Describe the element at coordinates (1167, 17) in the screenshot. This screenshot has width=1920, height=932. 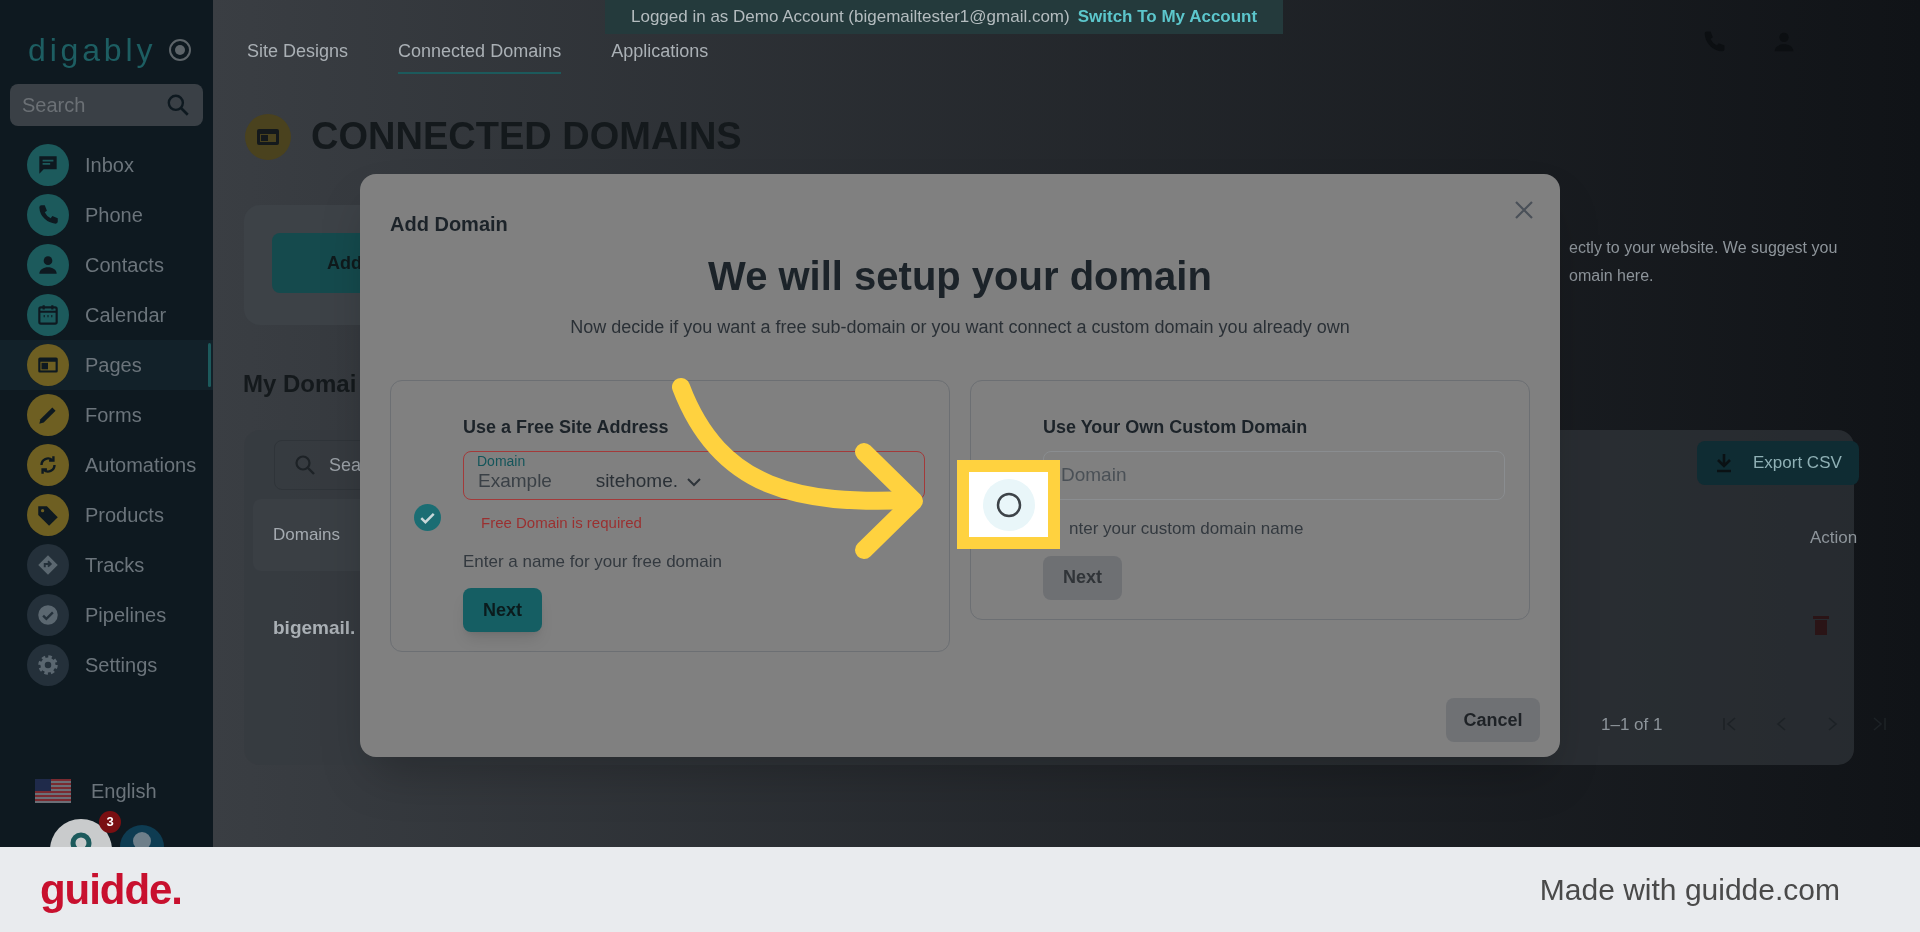
I see `switch-account-link: Switch To My Account` at that location.